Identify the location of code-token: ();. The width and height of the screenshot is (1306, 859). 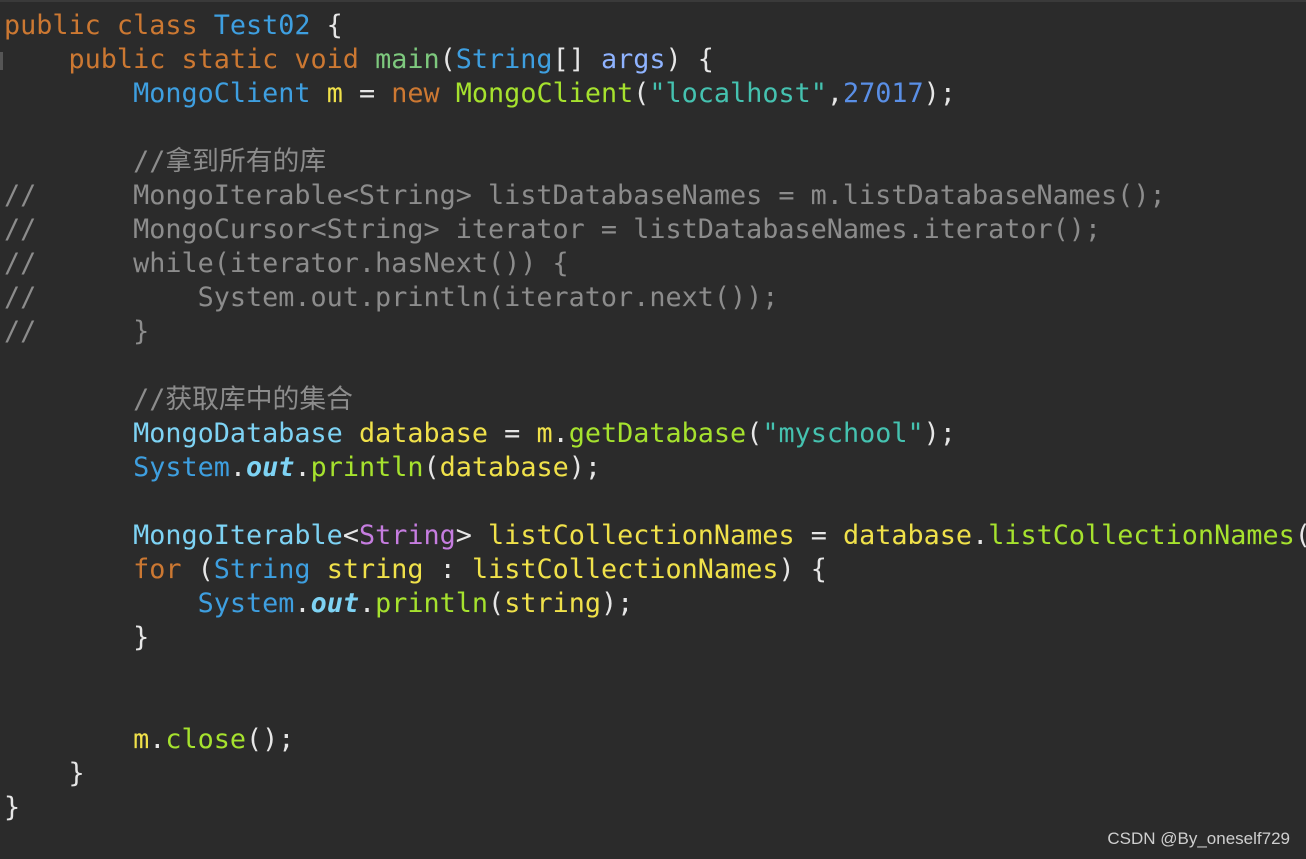
(270, 739).